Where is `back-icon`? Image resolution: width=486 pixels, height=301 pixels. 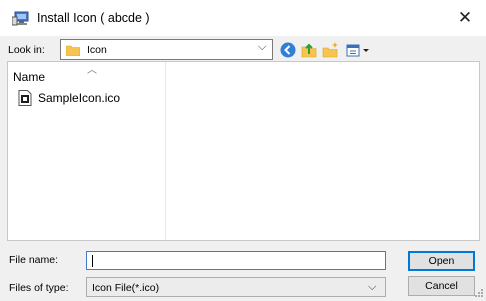 back-icon is located at coordinates (288, 50).